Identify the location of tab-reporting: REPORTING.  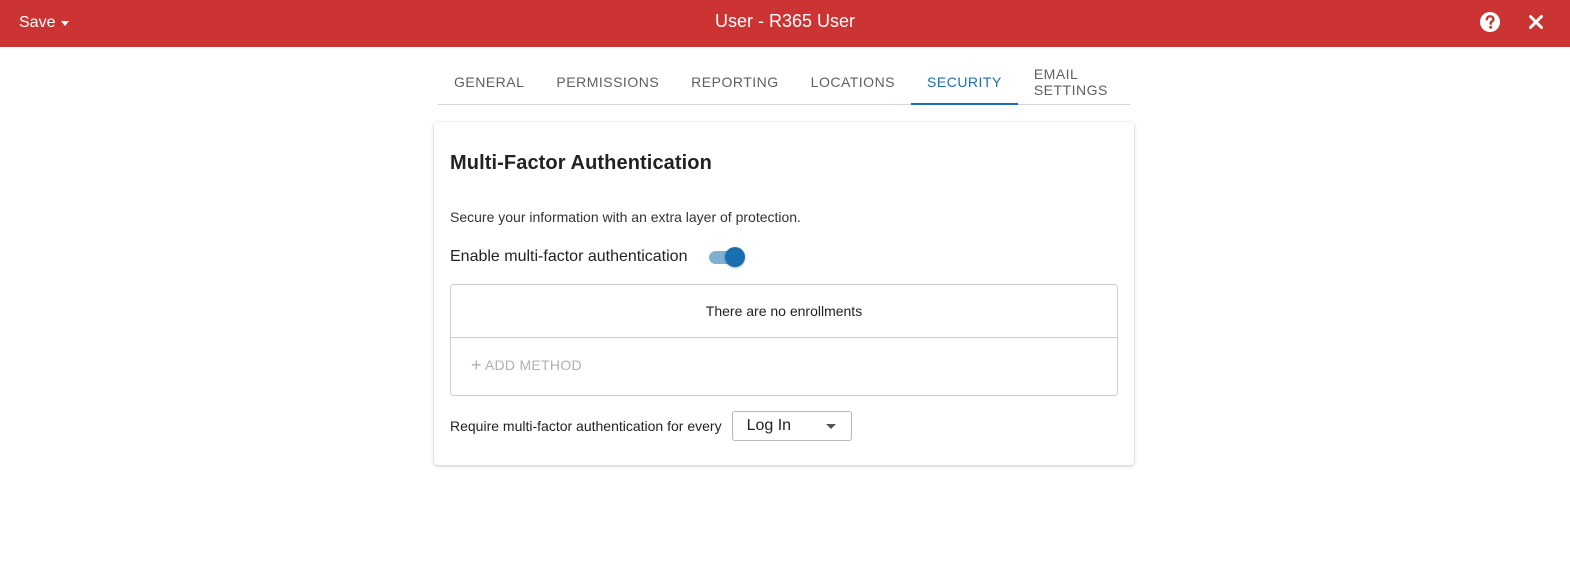
(734, 82).